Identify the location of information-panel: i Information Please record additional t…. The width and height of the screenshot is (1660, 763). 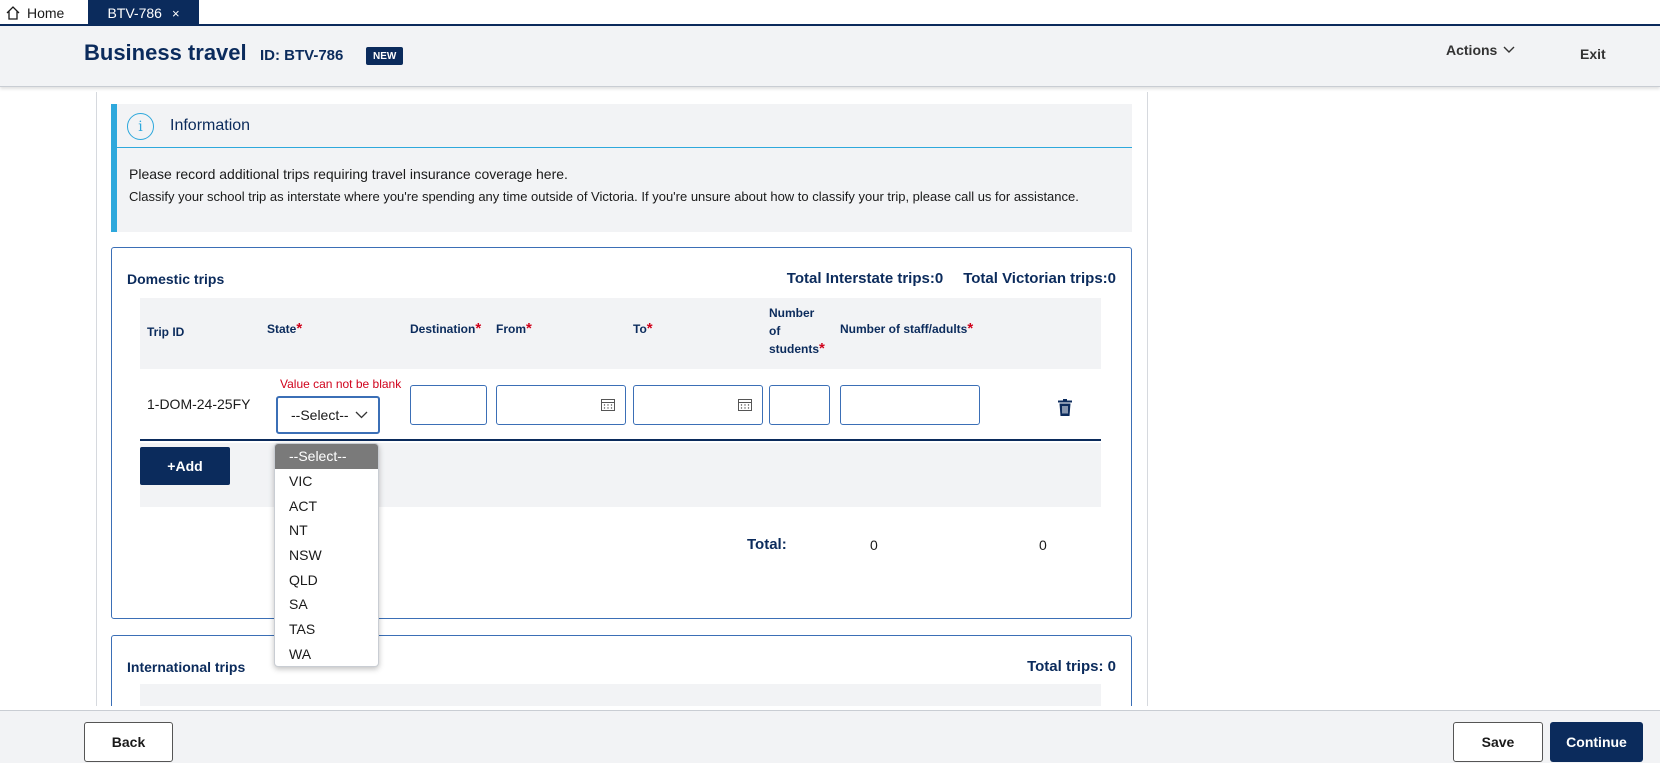
(621, 168).